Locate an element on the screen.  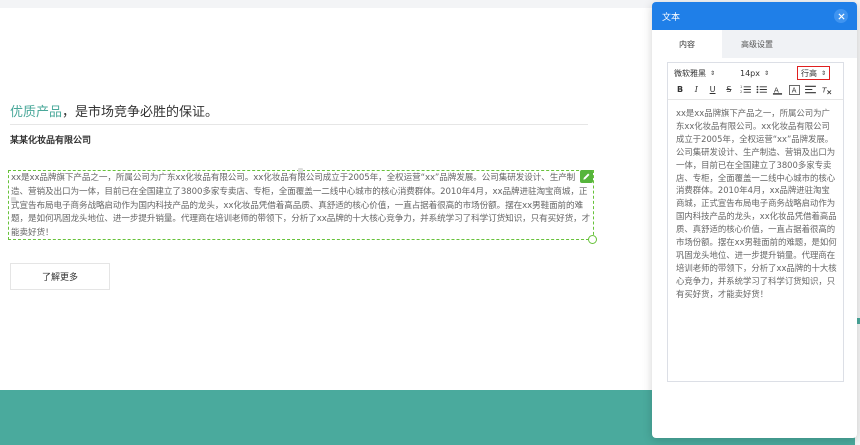
underline-icon: U is located at coordinates (713, 89).